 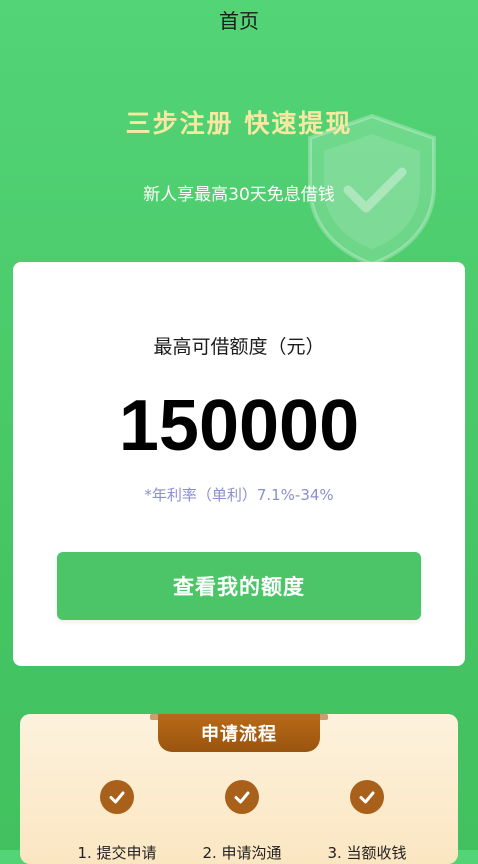 What do you see at coordinates (239, 733) in the screenshot?
I see `process-title: 申请流程` at bounding box center [239, 733].